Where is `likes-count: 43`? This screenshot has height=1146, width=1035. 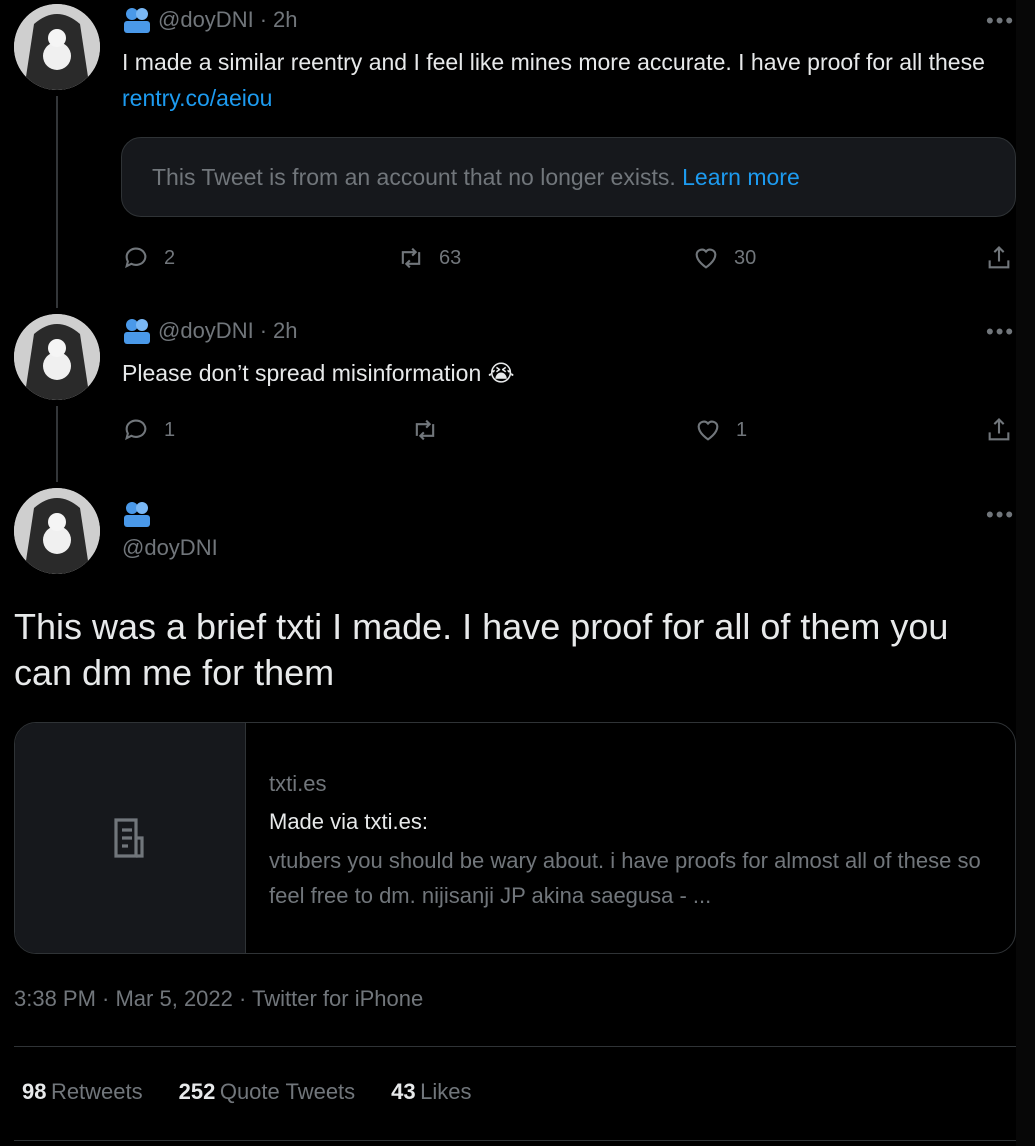 likes-count: 43 is located at coordinates (403, 1091).